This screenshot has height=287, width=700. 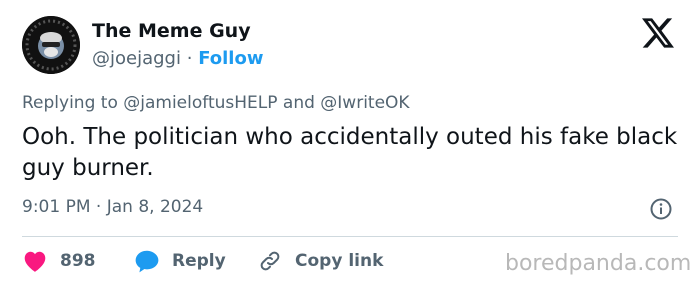 What do you see at coordinates (598, 263) in the screenshot?
I see `watermark: boredpanda.com` at bounding box center [598, 263].